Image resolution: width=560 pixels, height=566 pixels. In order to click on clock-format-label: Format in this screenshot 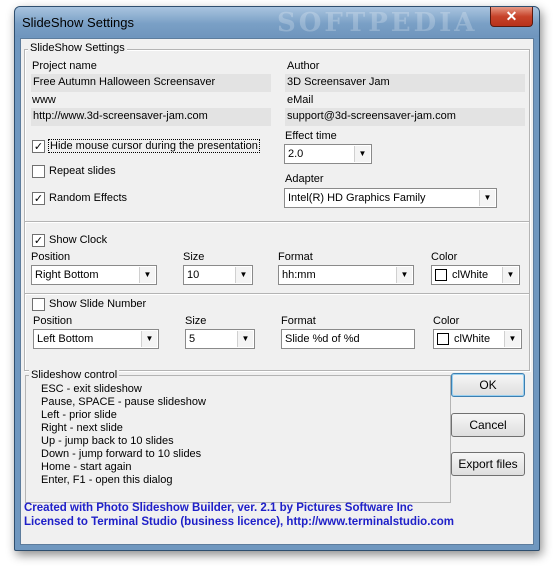, I will do `click(295, 257)`.